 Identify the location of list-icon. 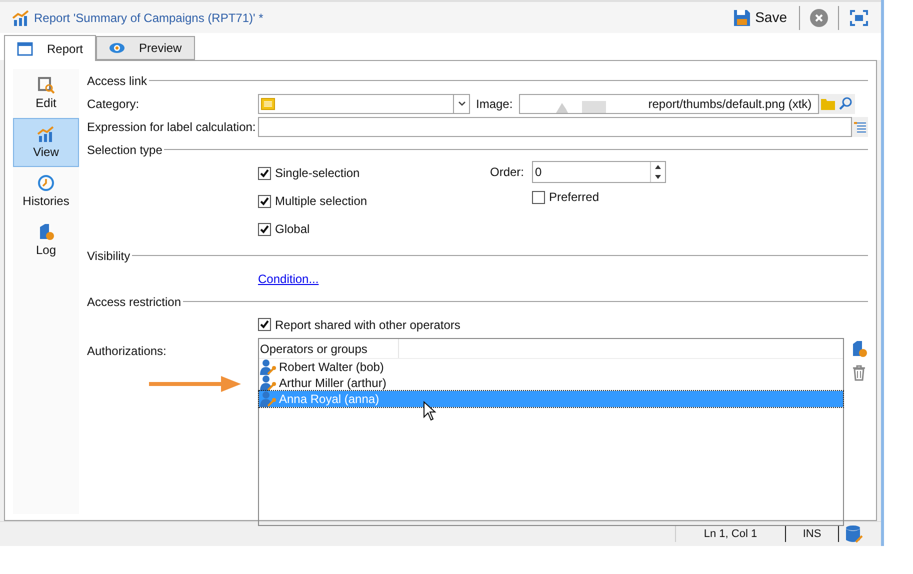
(268, 104).